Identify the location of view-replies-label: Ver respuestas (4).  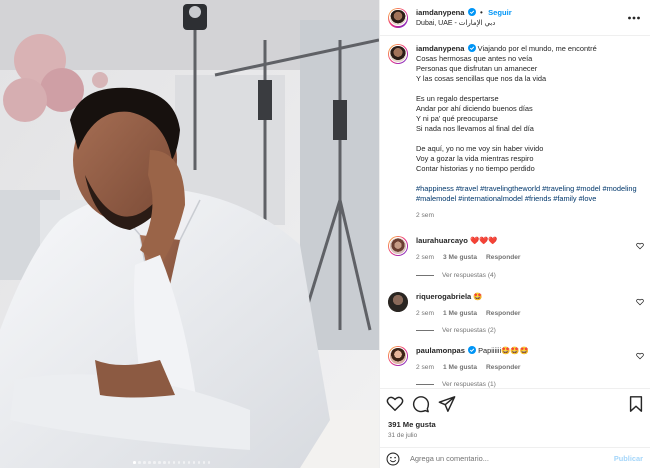
(469, 275).